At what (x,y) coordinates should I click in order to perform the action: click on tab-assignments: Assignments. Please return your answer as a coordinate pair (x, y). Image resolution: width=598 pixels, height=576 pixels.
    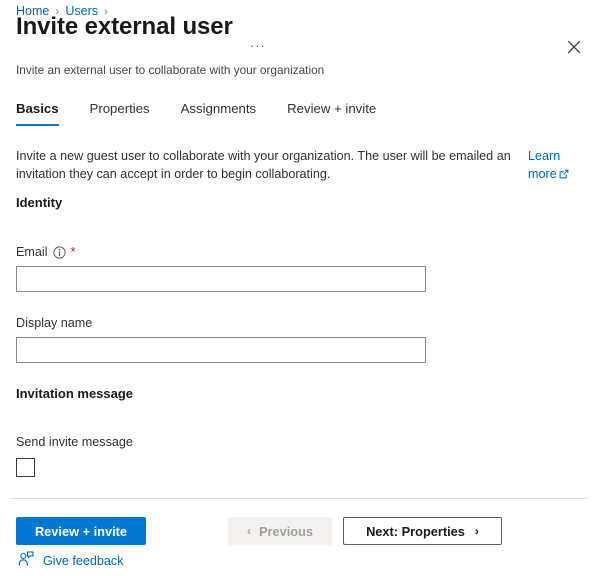
    Looking at the image, I should click on (219, 113).